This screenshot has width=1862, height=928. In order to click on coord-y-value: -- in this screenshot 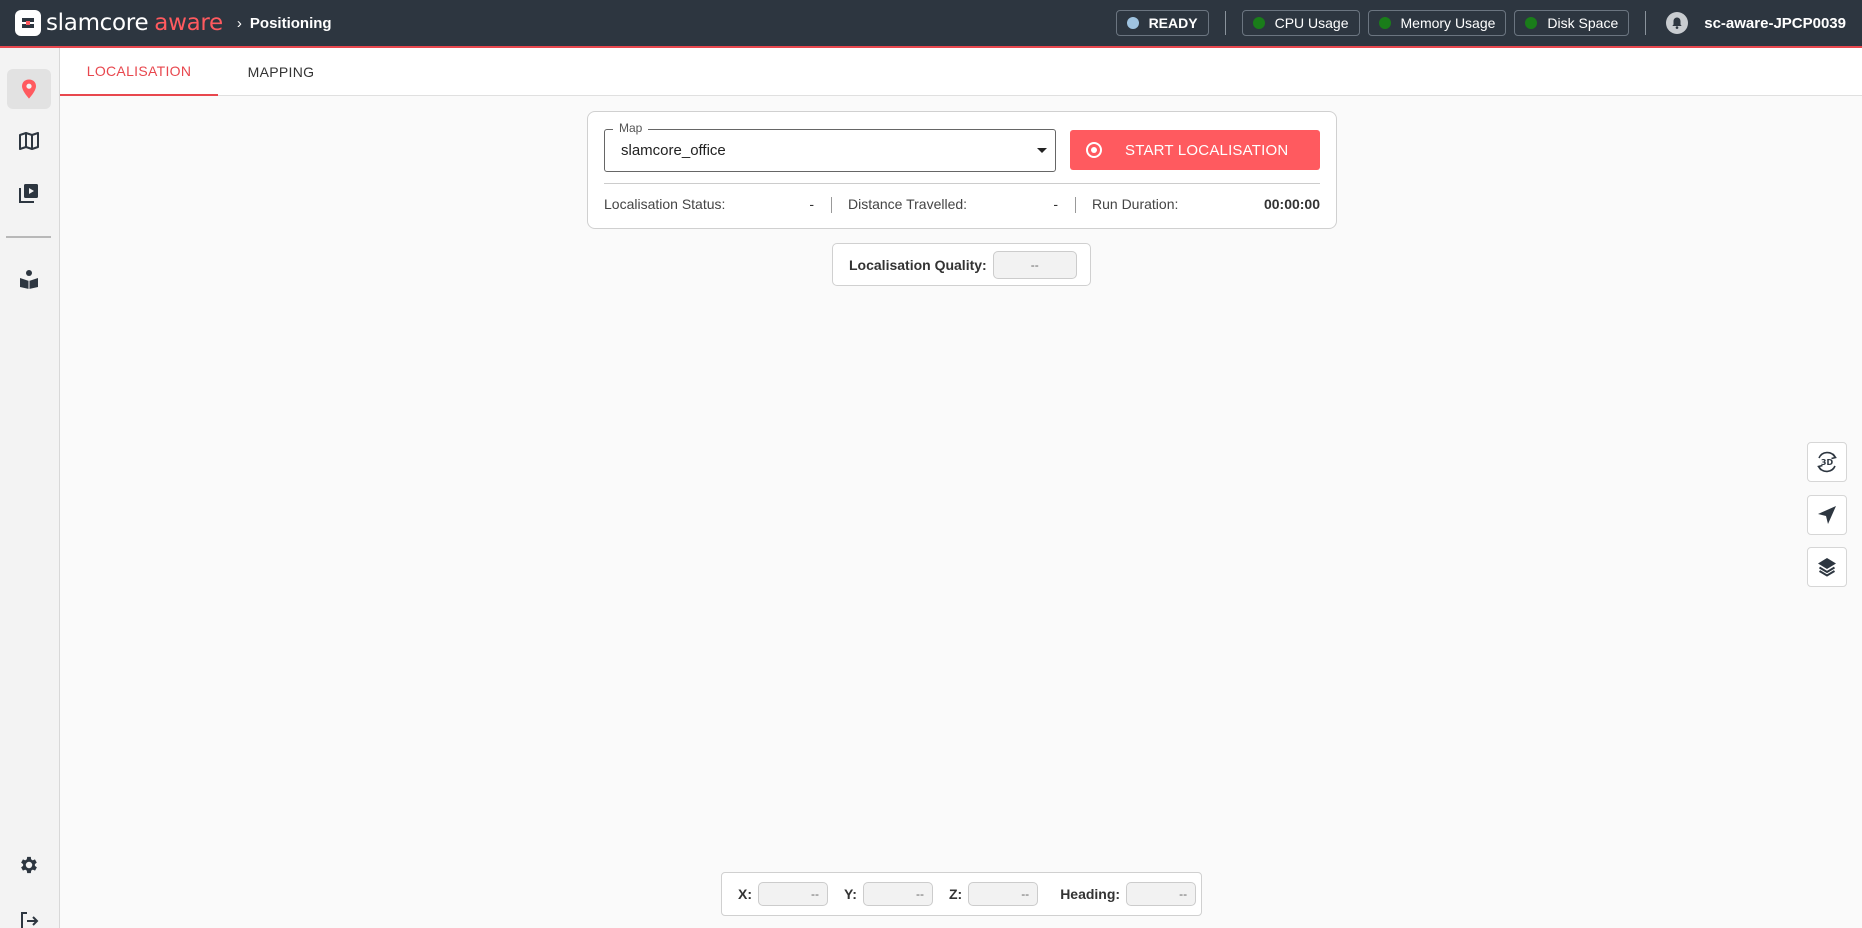, I will do `click(897, 894)`.